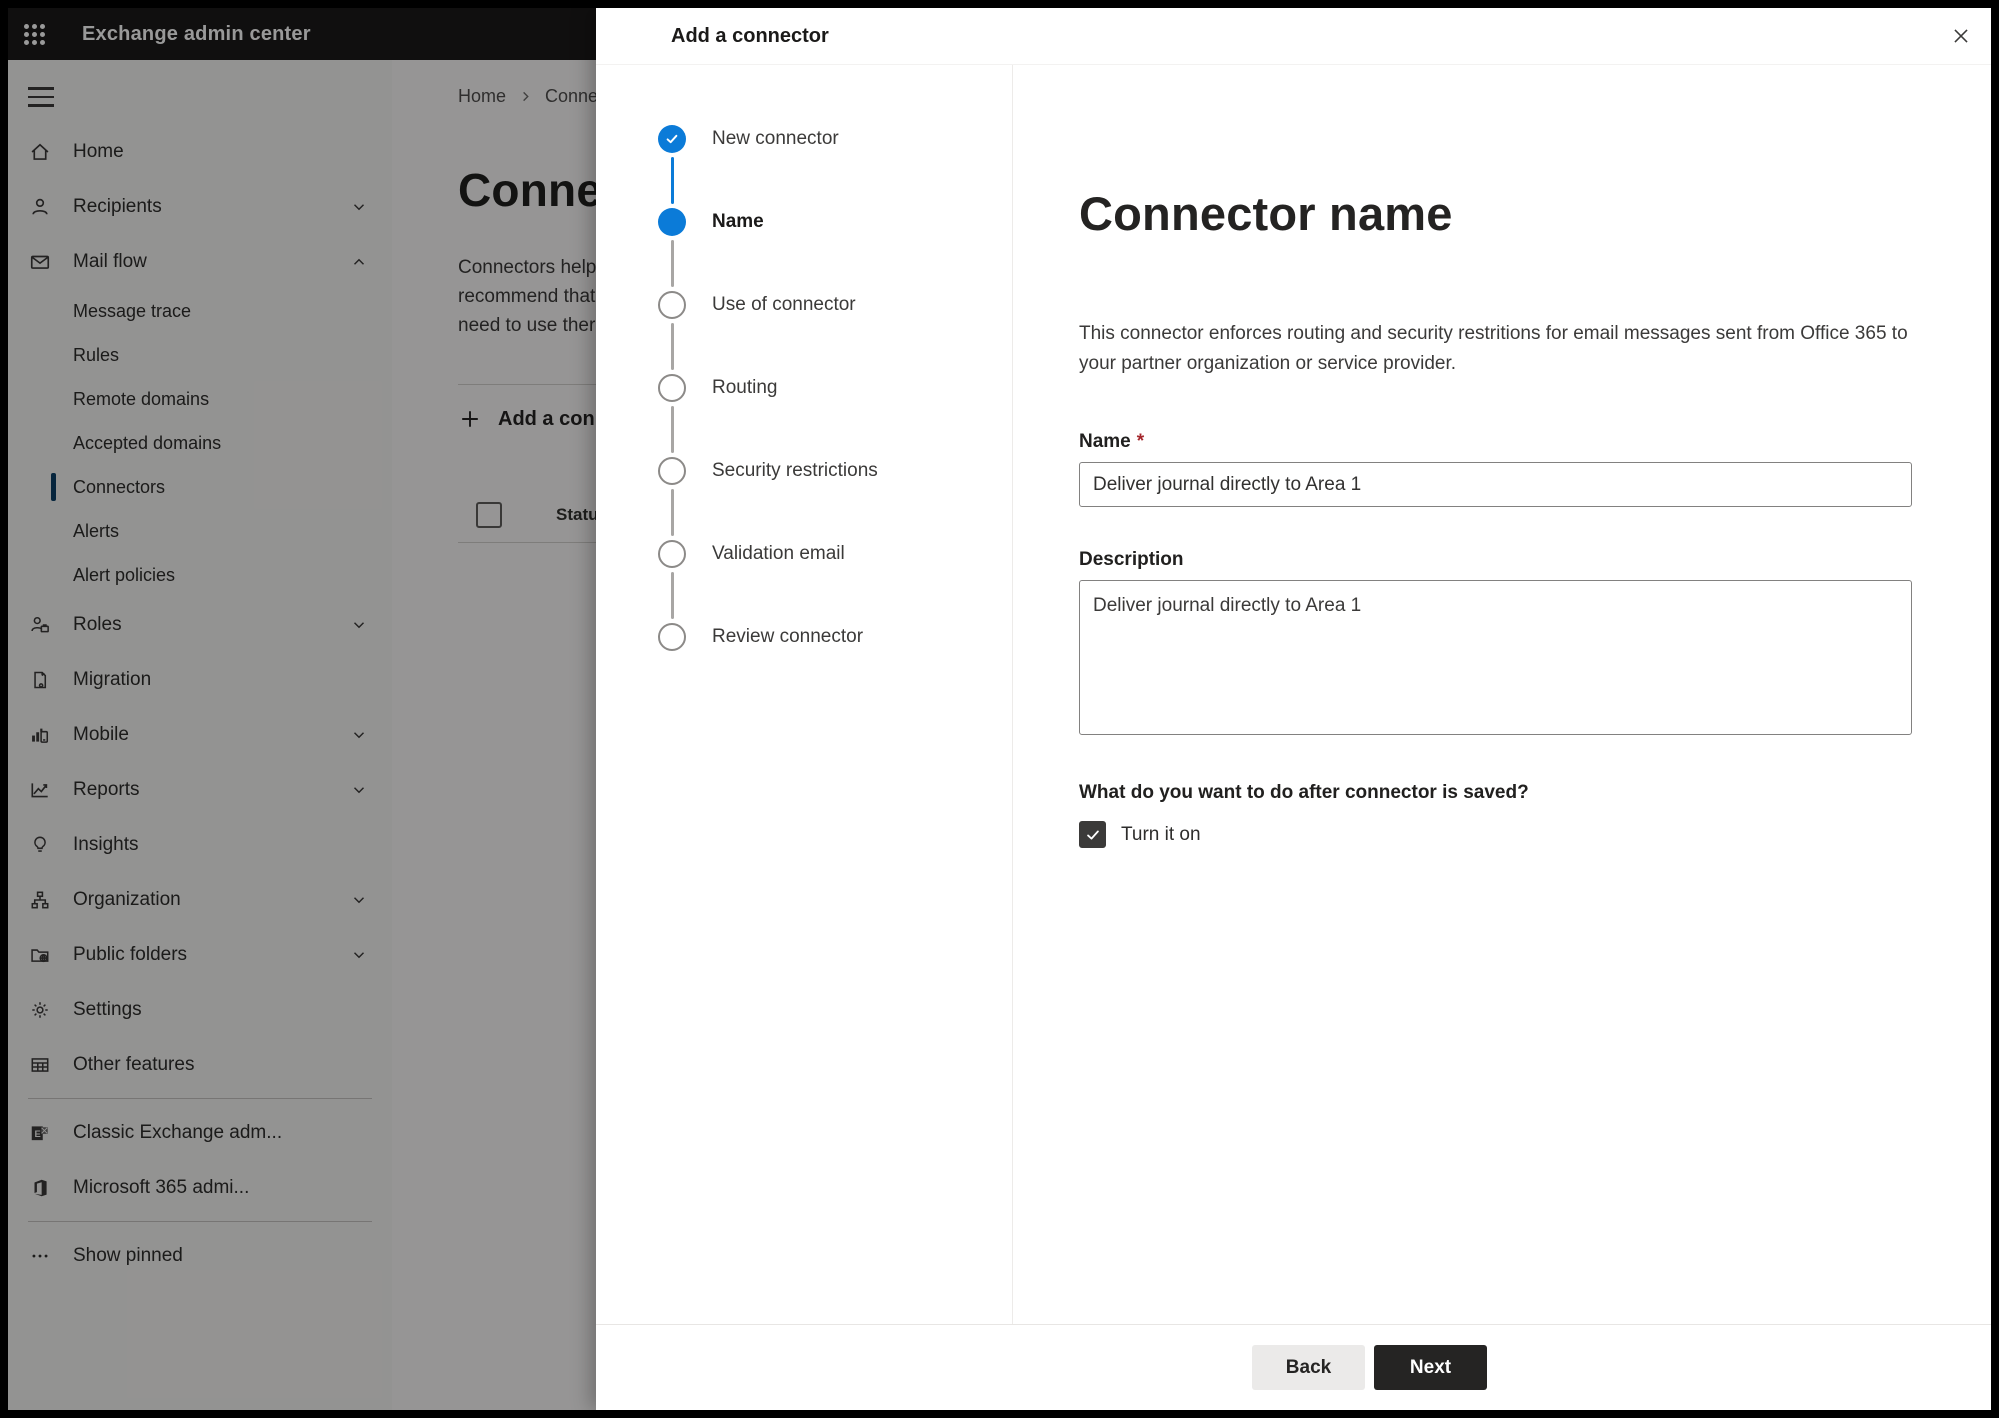  I want to click on step-review-connector: Review connector, so click(835, 637).